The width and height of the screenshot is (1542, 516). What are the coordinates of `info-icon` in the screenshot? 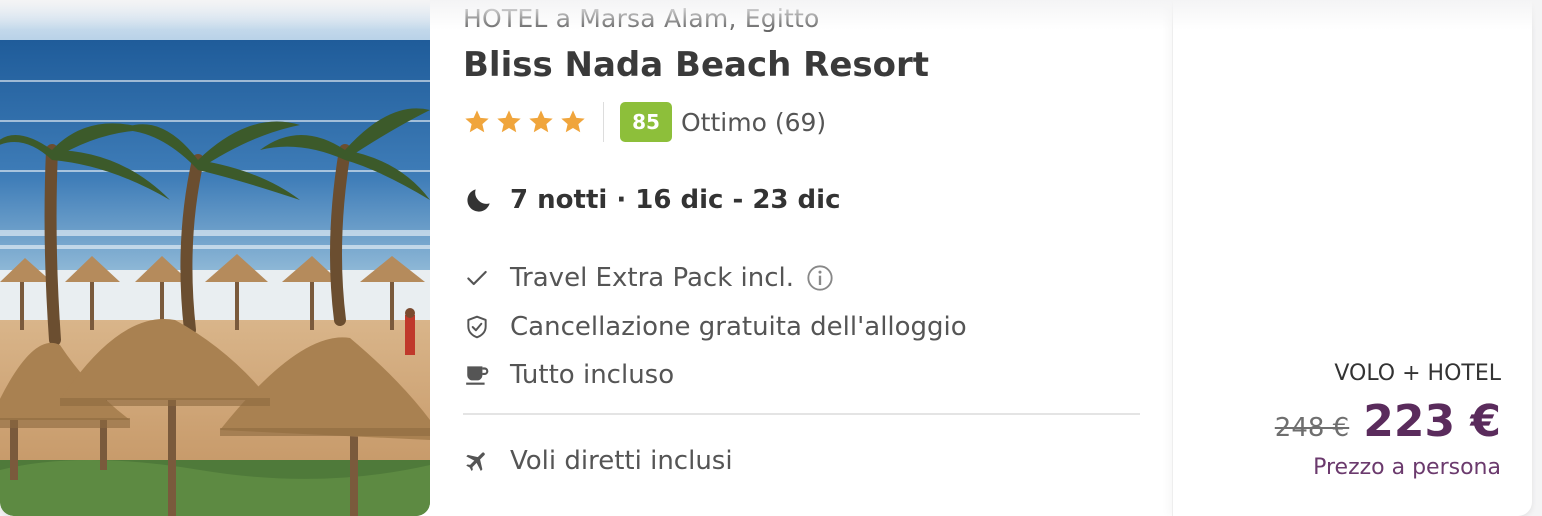 It's located at (820, 278).